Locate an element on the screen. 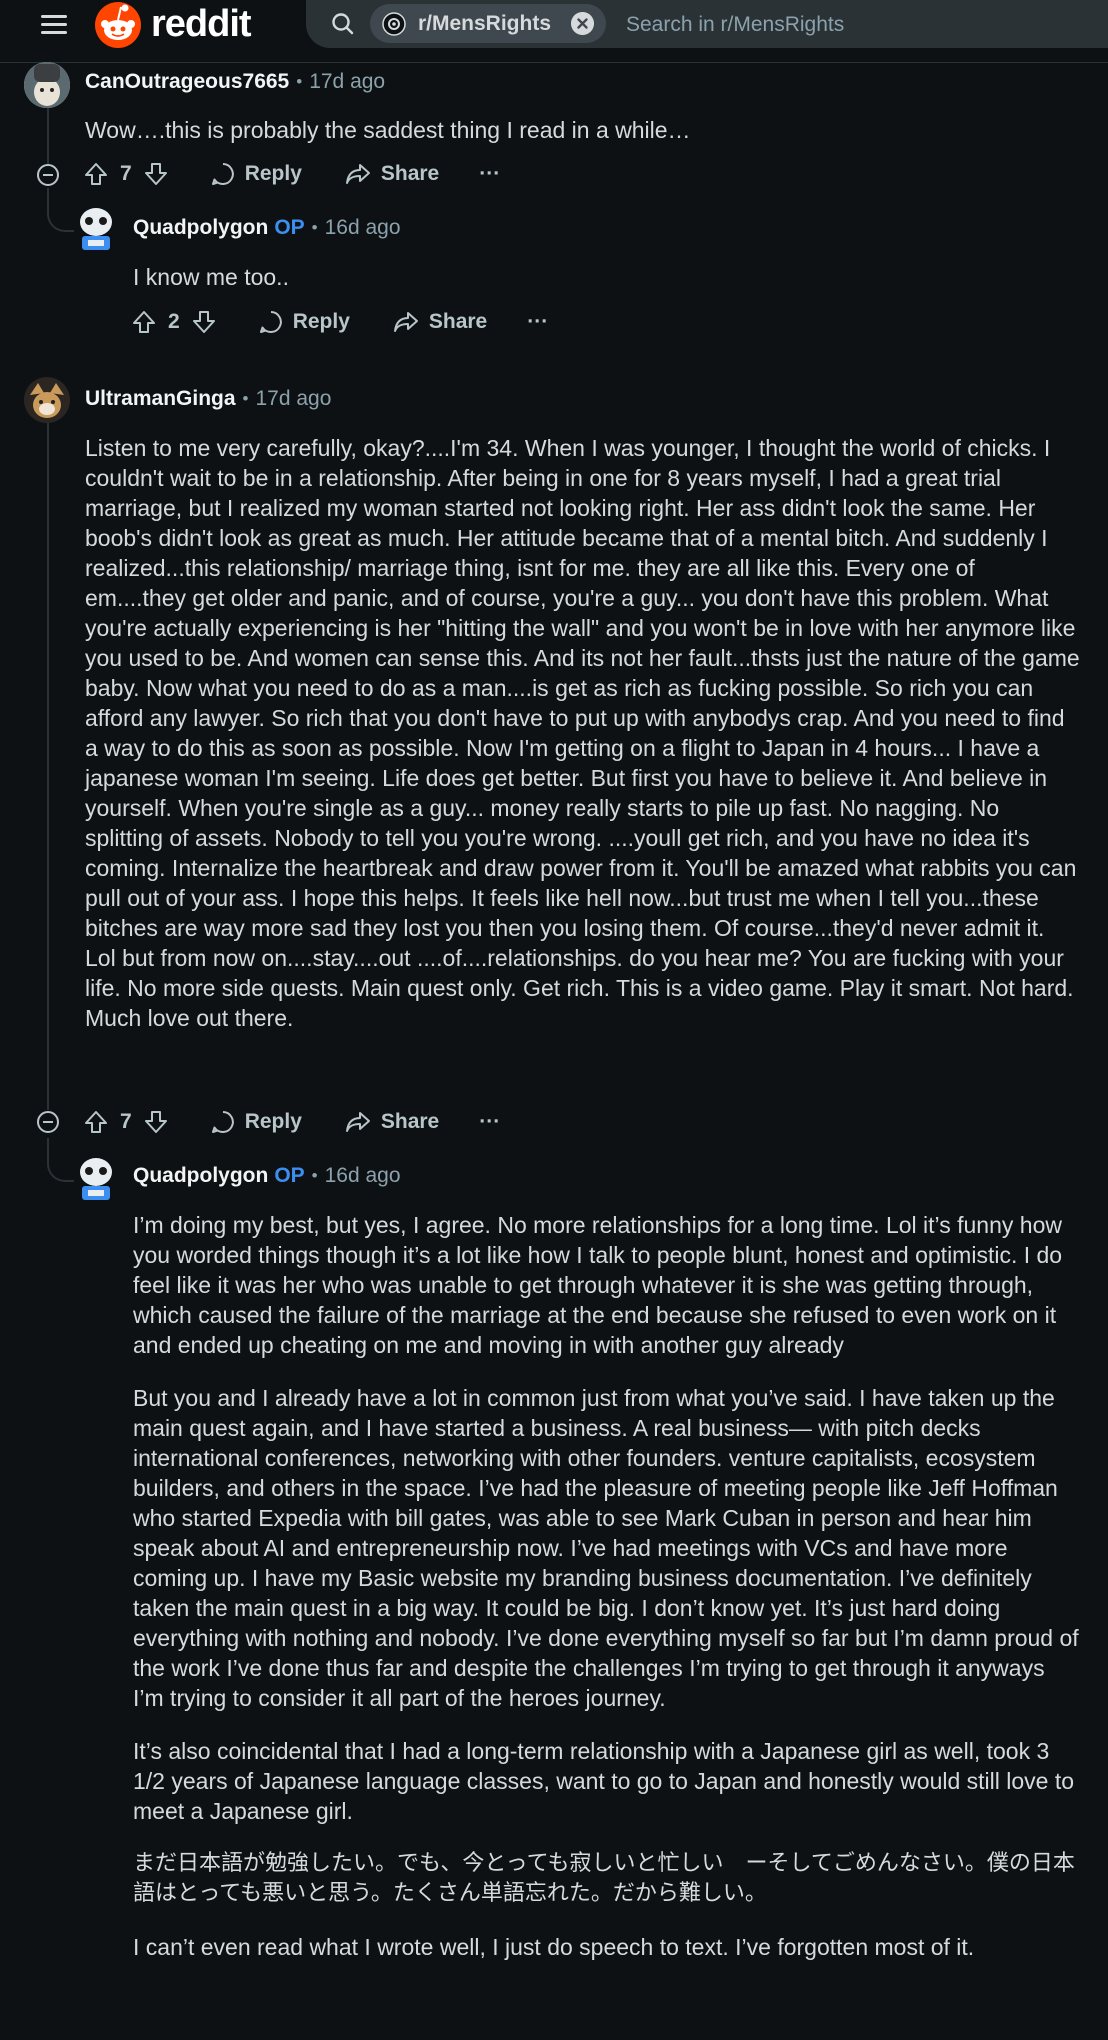 This screenshot has width=1108, height=2040. comment-meta: UltramanGinga • 17d ago is located at coordinates (208, 399).